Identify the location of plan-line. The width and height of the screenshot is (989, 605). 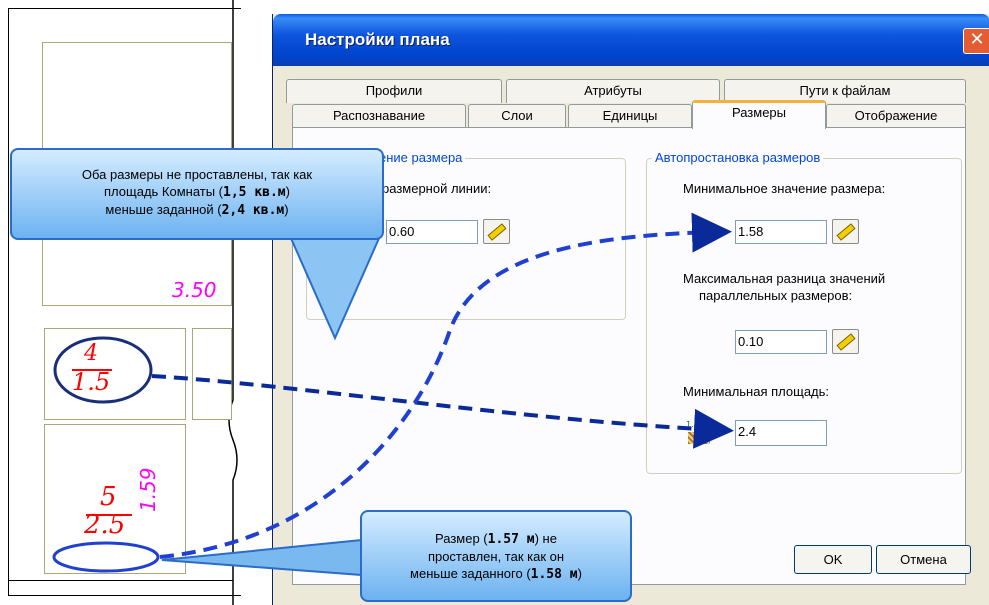
(120, 580).